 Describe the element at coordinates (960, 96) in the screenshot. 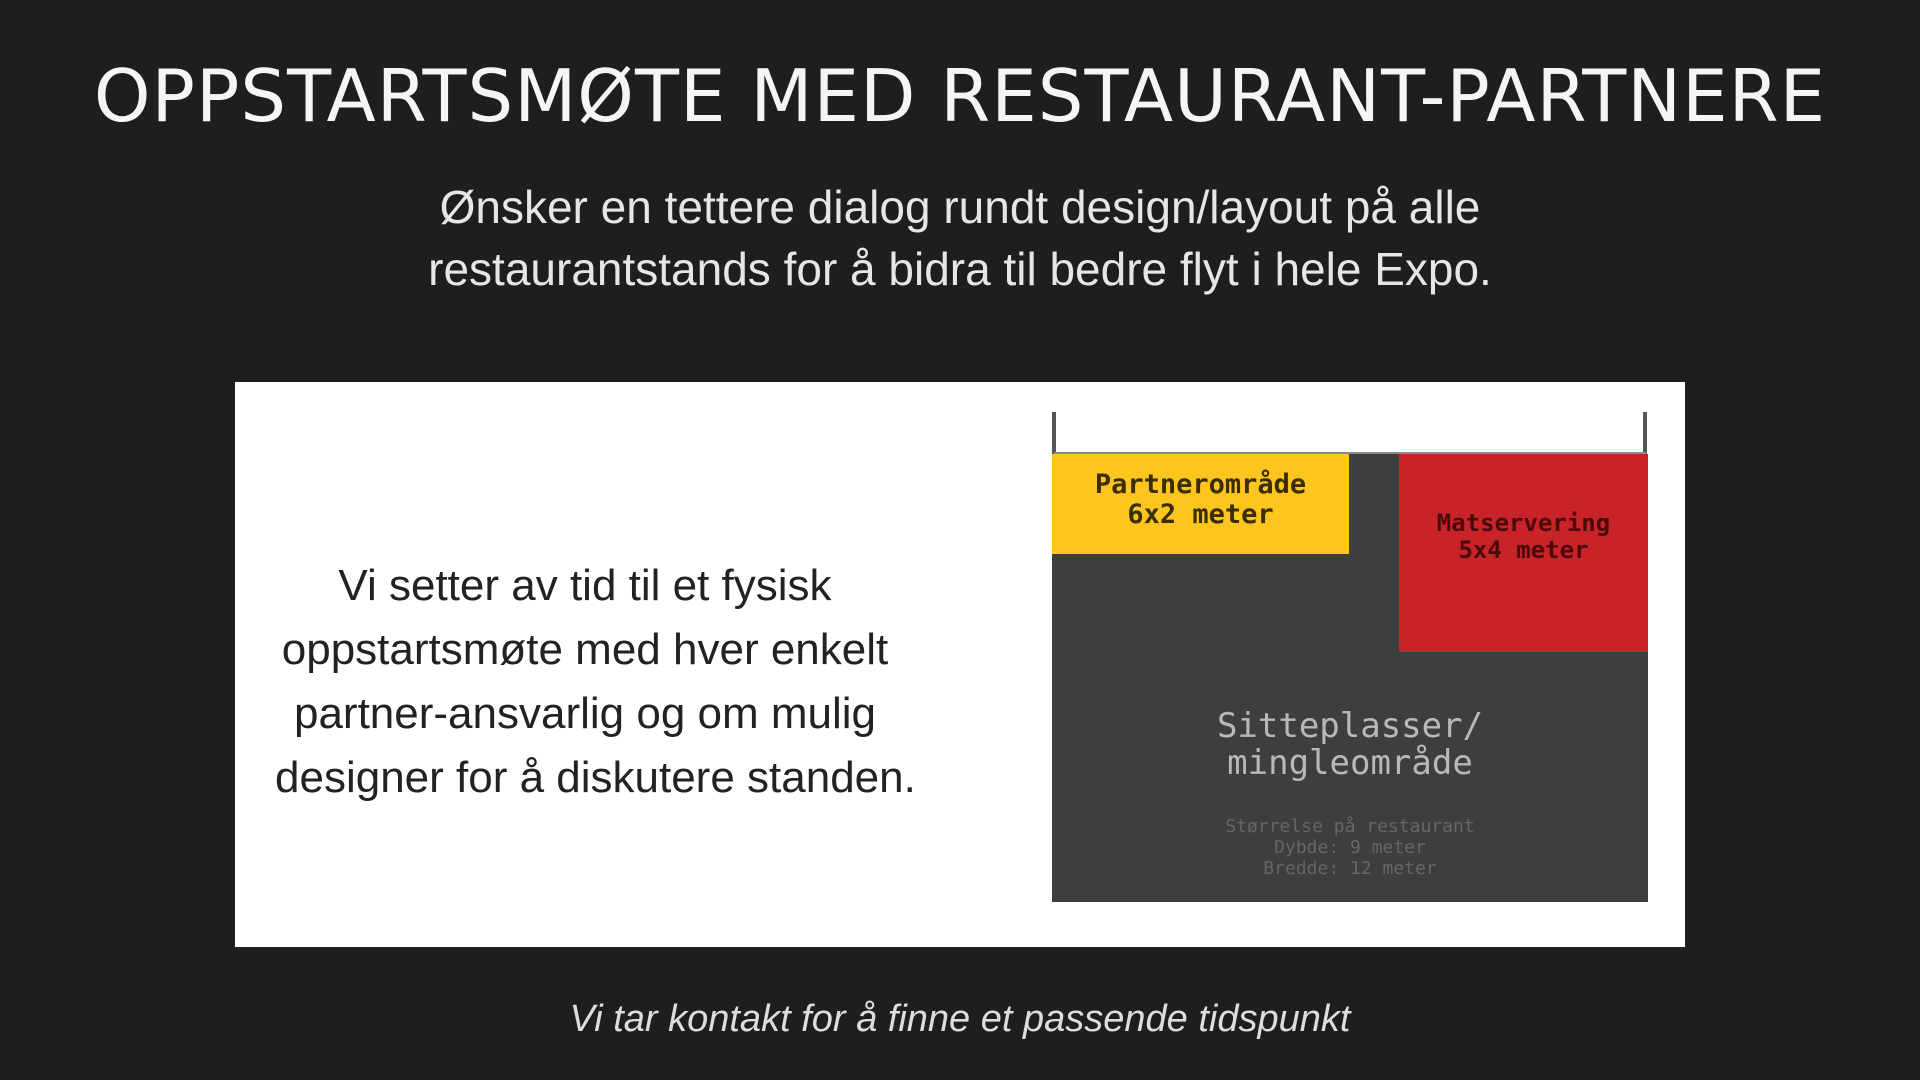

I see `slide-title: OPPSTARTSMØTE MED RESTAURANT-PARTNERE` at that location.